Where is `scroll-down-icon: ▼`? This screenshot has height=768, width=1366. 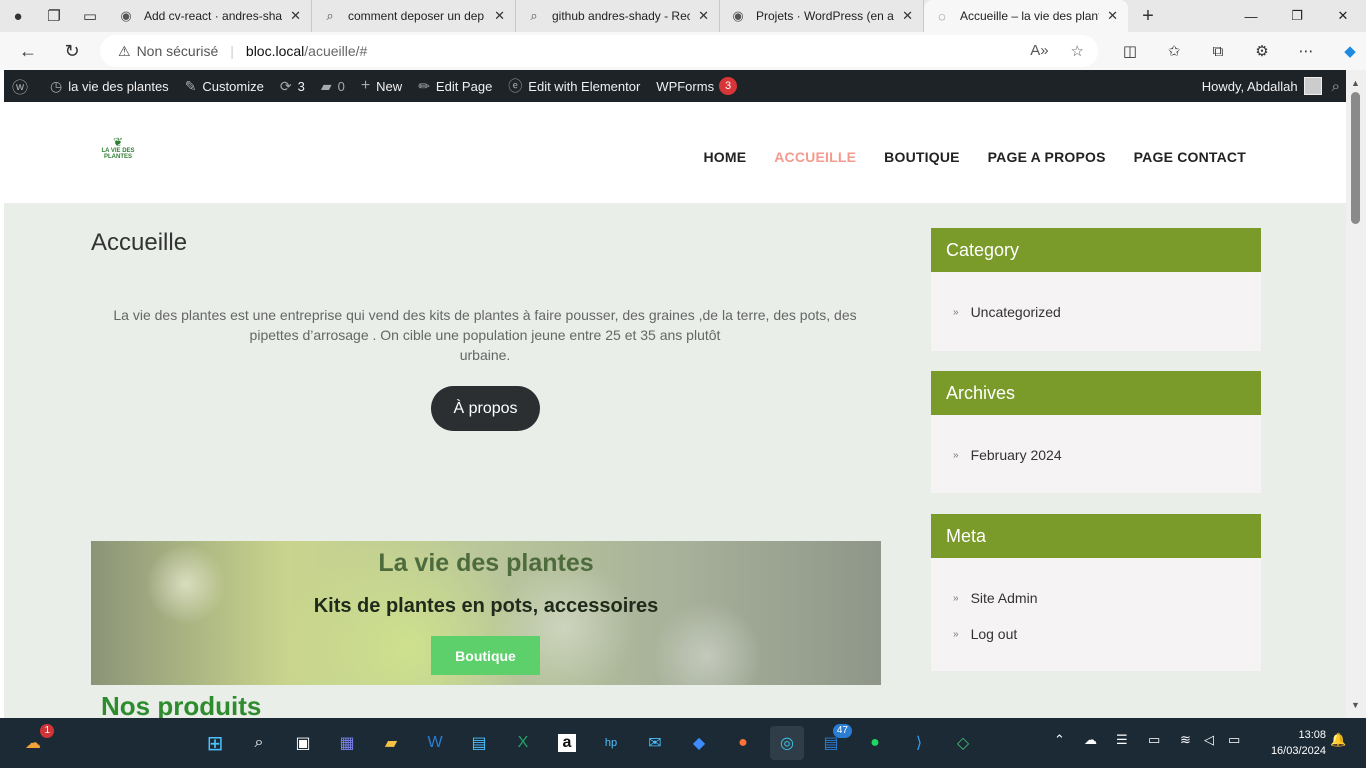 scroll-down-icon: ▼ is located at coordinates (1355, 705).